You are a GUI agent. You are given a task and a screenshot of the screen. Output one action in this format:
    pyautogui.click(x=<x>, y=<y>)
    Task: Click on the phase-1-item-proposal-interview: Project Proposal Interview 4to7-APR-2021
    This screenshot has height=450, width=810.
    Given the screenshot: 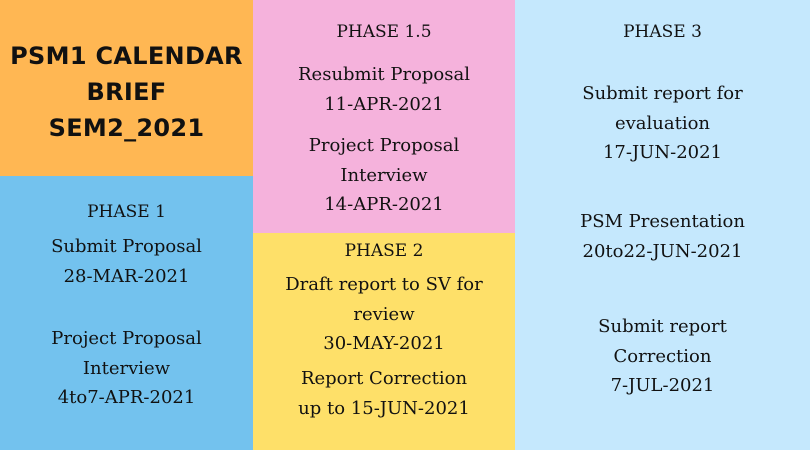 What is the action you would take?
    pyautogui.click(x=126, y=368)
    